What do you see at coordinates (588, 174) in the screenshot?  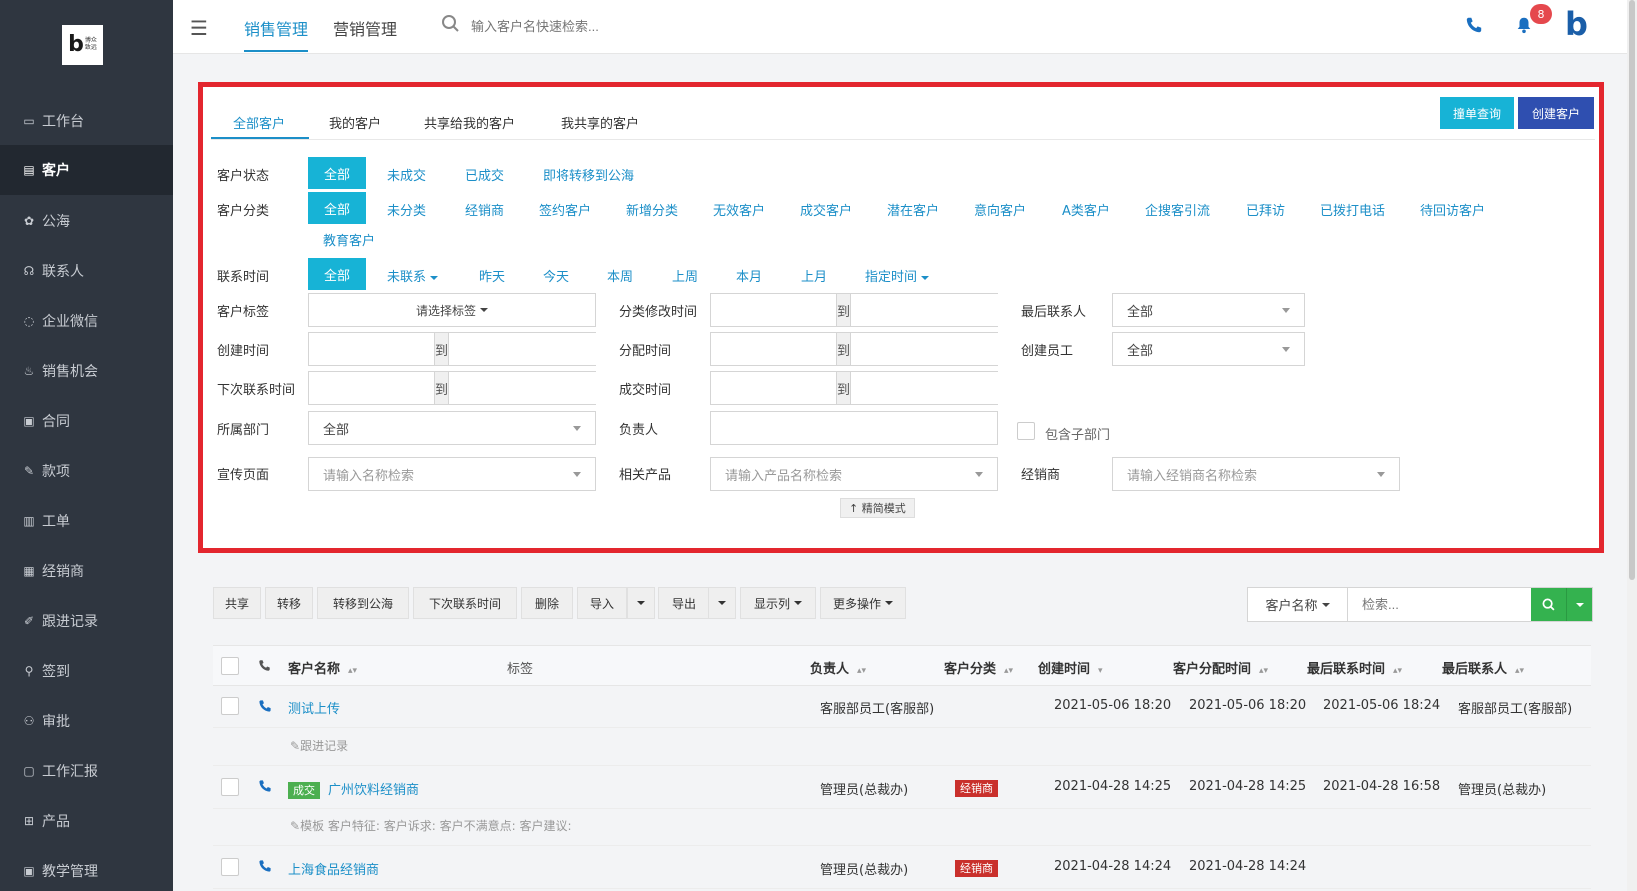 I see `status-to-sea-chip: 即将转移到公海` at bounding box center [588, 174].